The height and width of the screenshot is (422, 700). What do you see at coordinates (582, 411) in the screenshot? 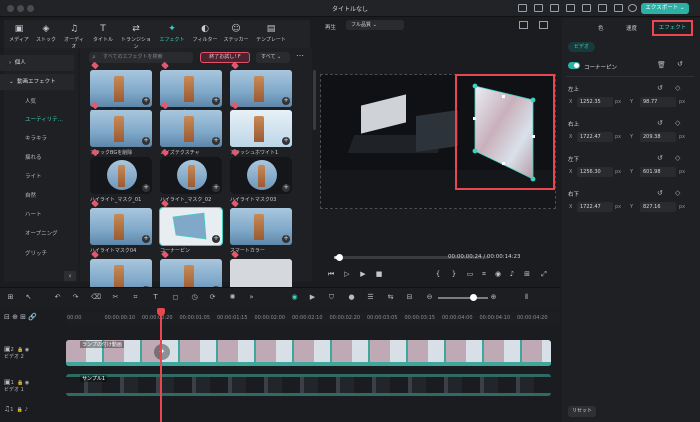
I see `reset-button: リセット` at bounding box center [582, 411].